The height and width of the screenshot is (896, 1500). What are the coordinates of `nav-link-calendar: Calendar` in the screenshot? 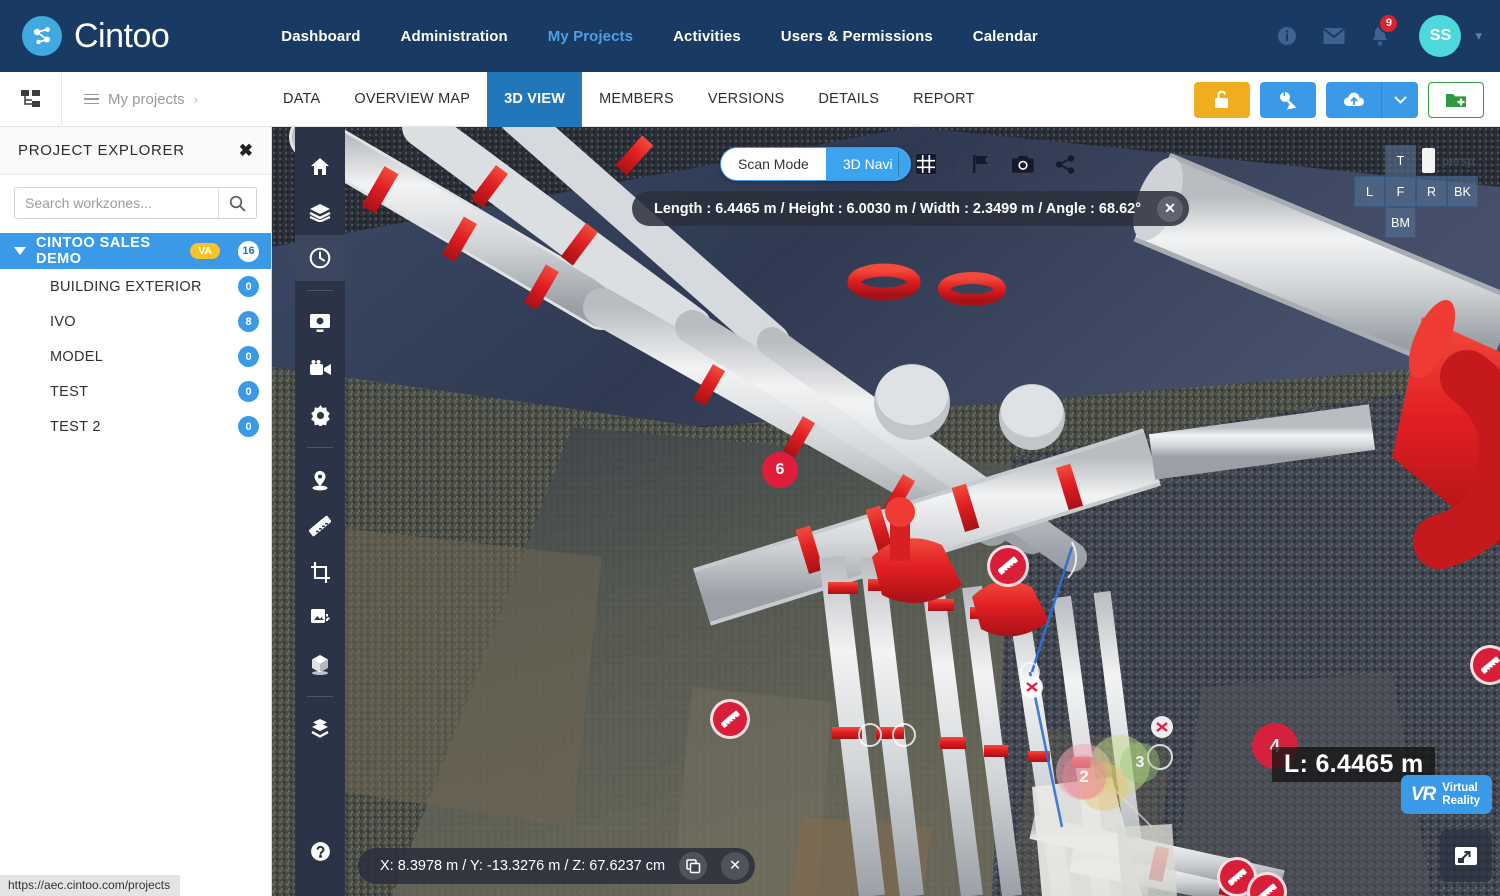 It's located at (1005, 36).